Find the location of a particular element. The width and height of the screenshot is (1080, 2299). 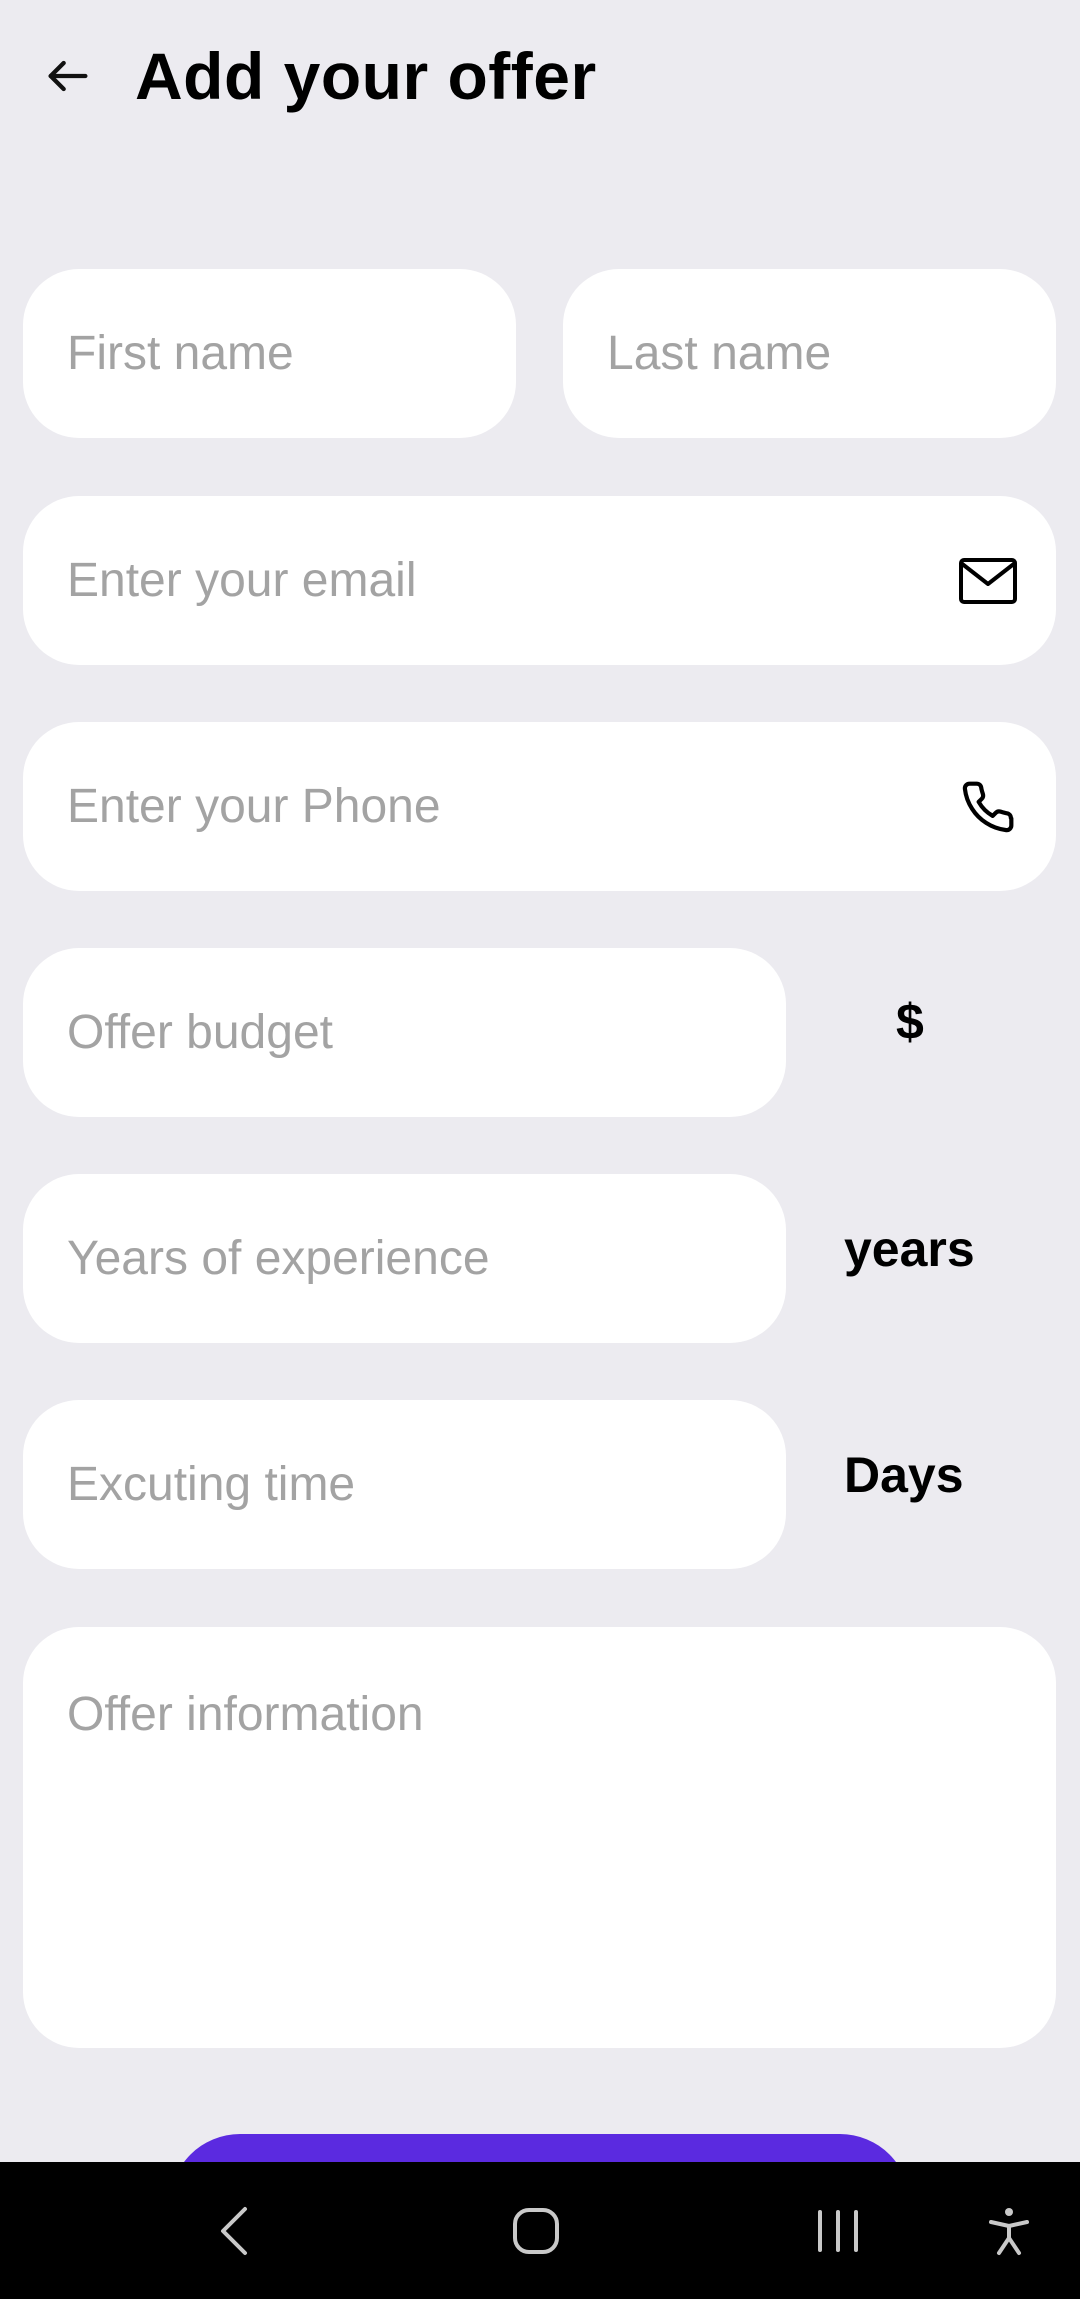

budget-field is located at coordinates (404, 1032).